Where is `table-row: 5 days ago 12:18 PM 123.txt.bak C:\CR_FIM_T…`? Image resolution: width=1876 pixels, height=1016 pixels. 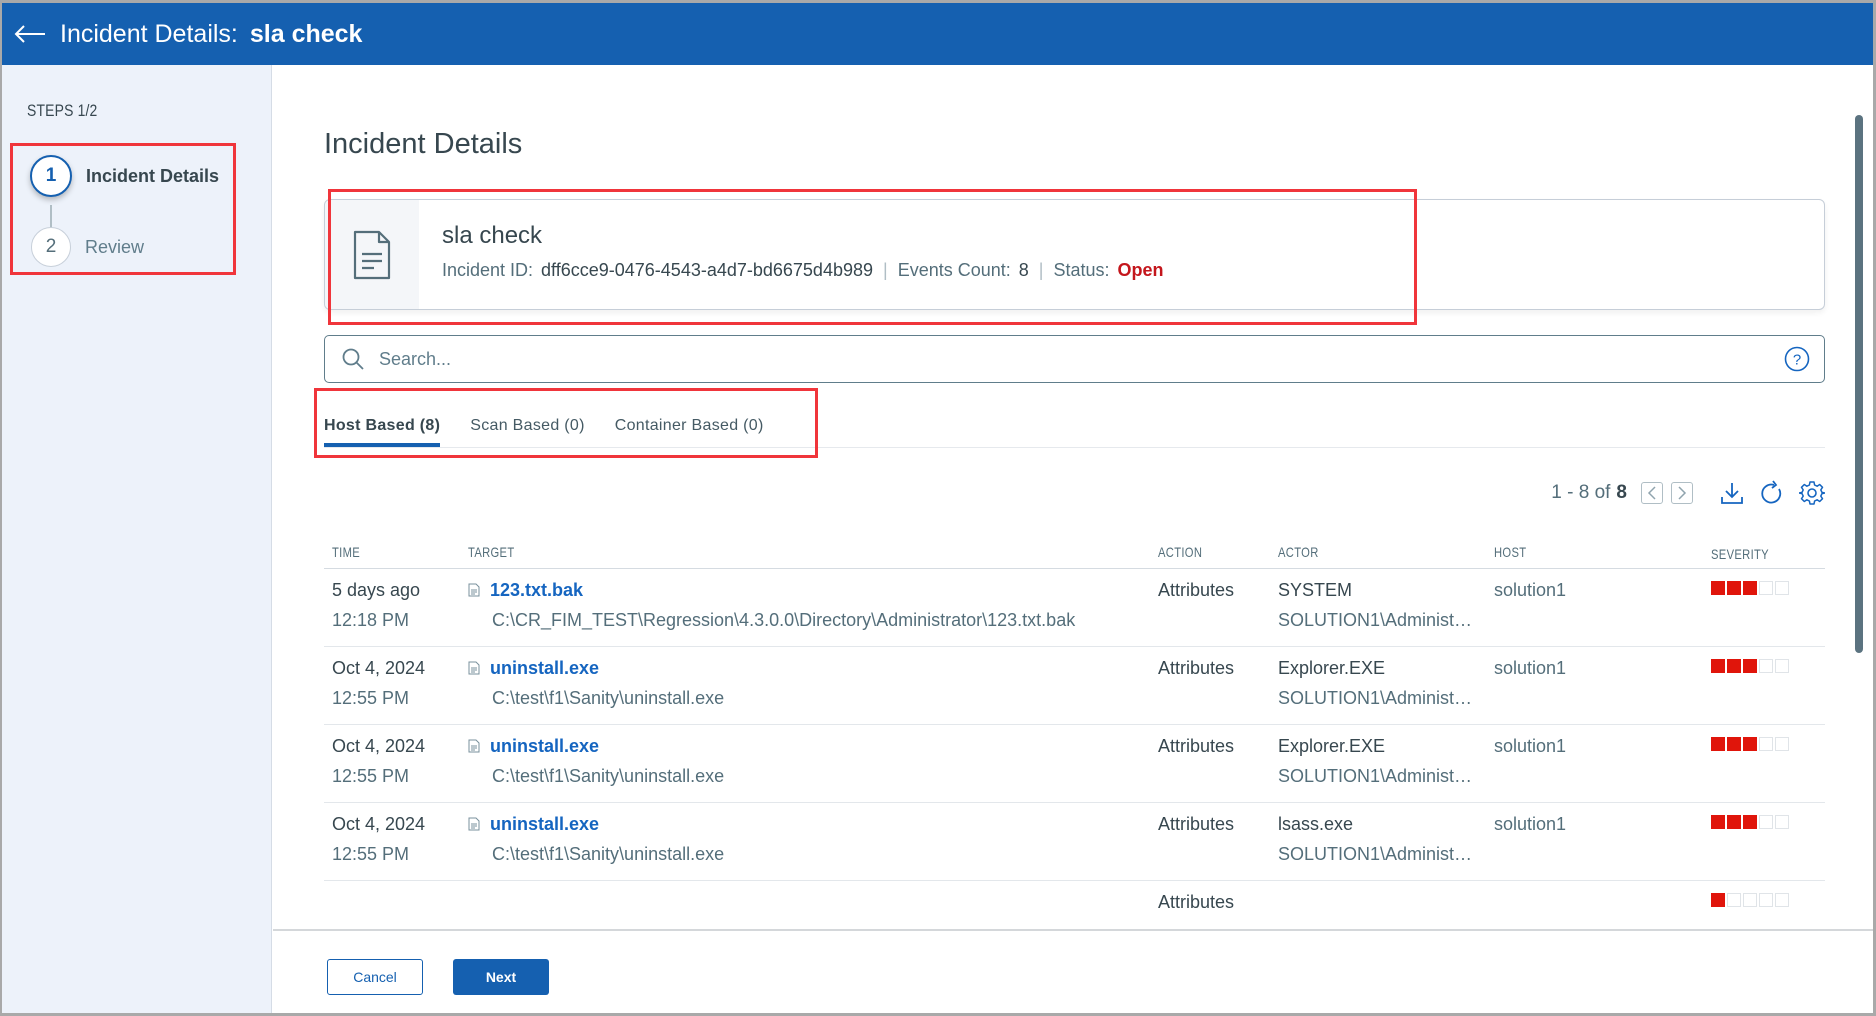
table-row: 5 days ago 12:18 PM 123.txt.bak C:\CR_FIM_T… is located at coordinates (1074, 608).